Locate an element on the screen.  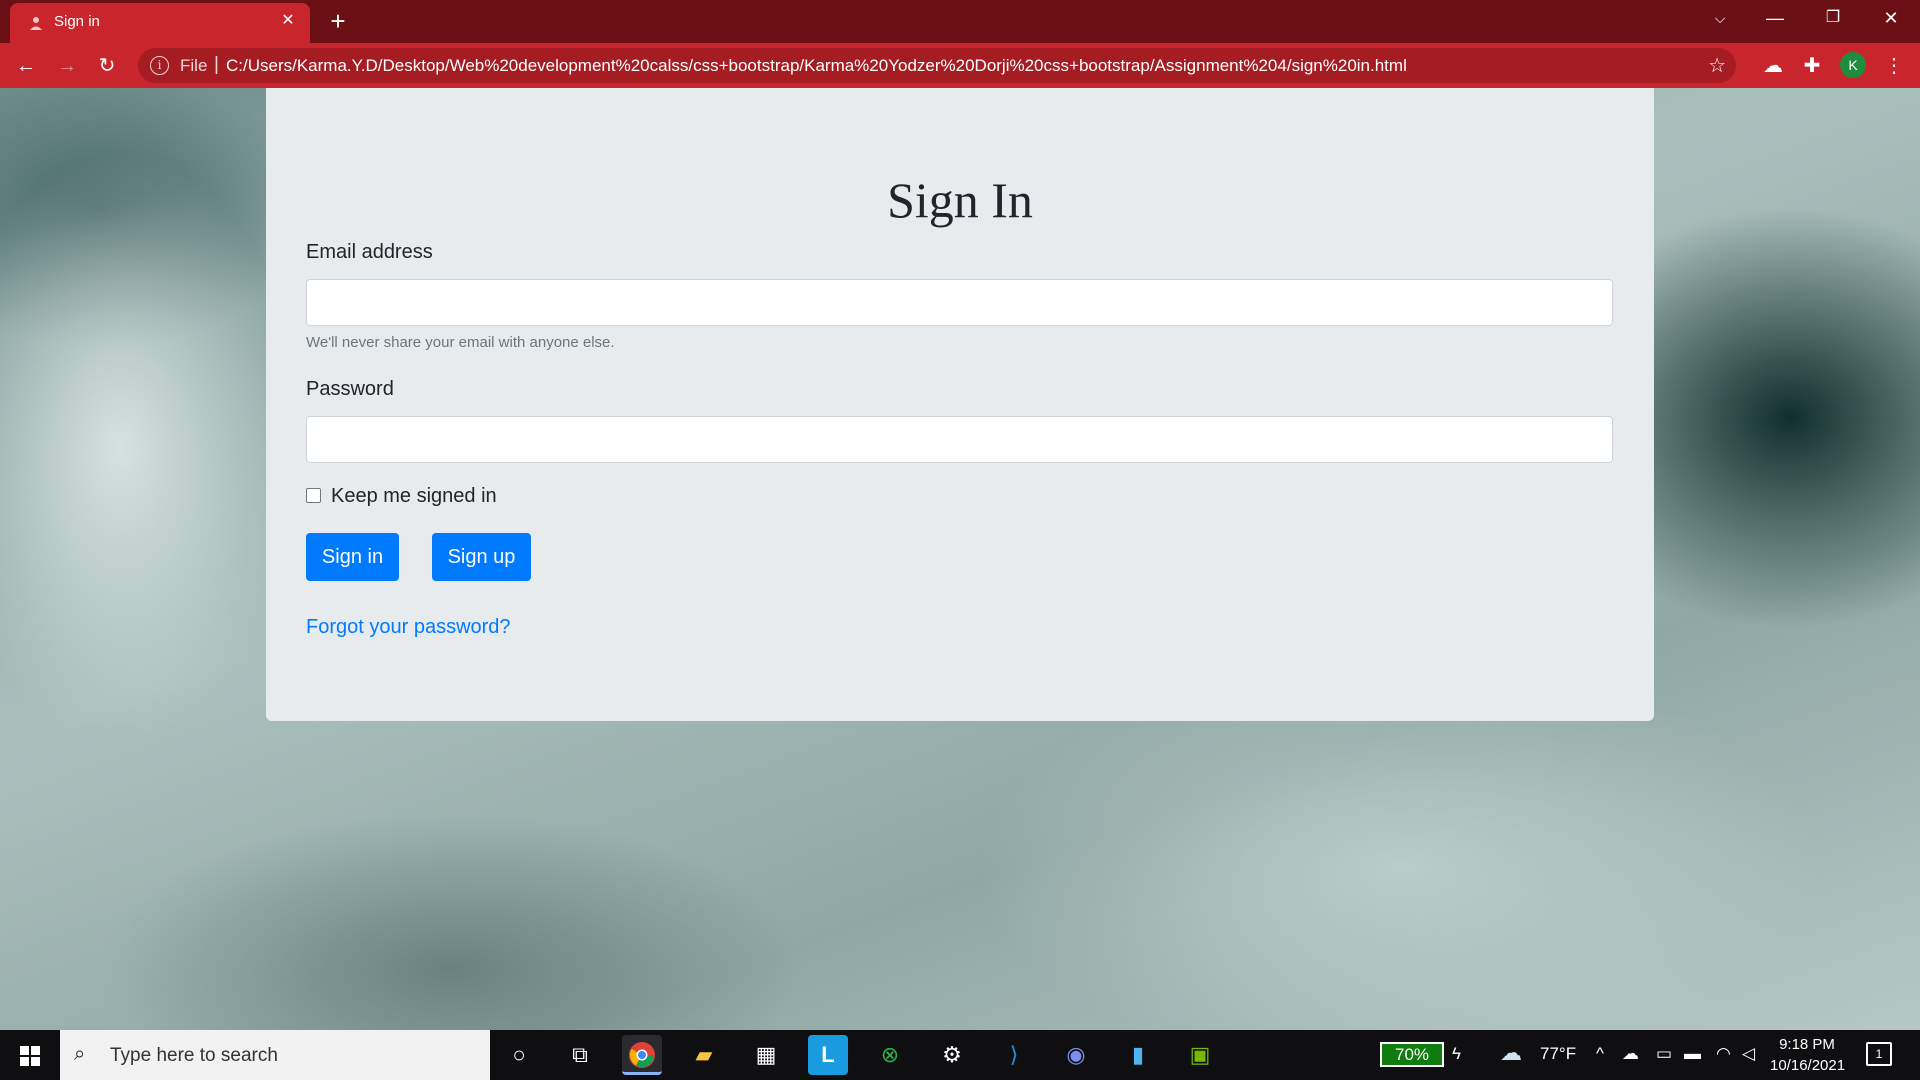
tab-search-icon: ⌵ is located at coordinates (1720, 19).